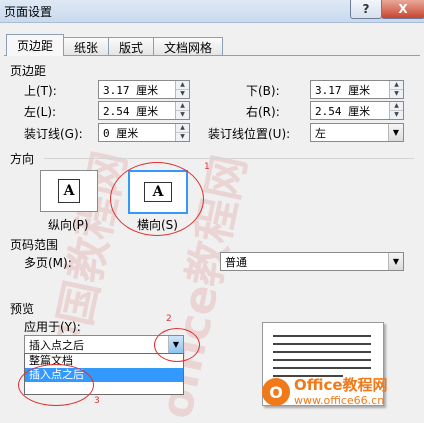  What do you see at coordinates (48, 263) in the screenshot?
I see `multiple-pages-label: 多页(M):` at bounding box center [48, 263].